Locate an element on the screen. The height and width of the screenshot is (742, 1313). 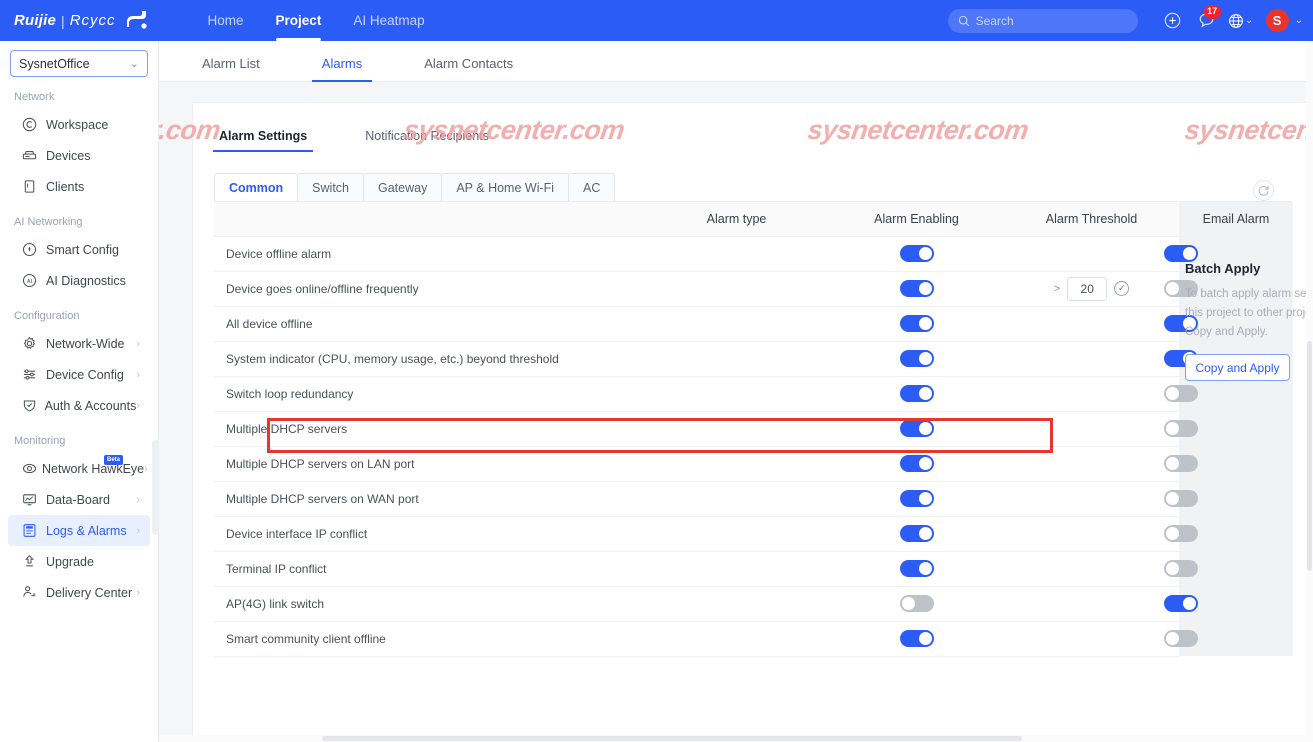
top-bar-actions: Search 17 ⌄ S ⌄ is located at coordinates (1130, 20).